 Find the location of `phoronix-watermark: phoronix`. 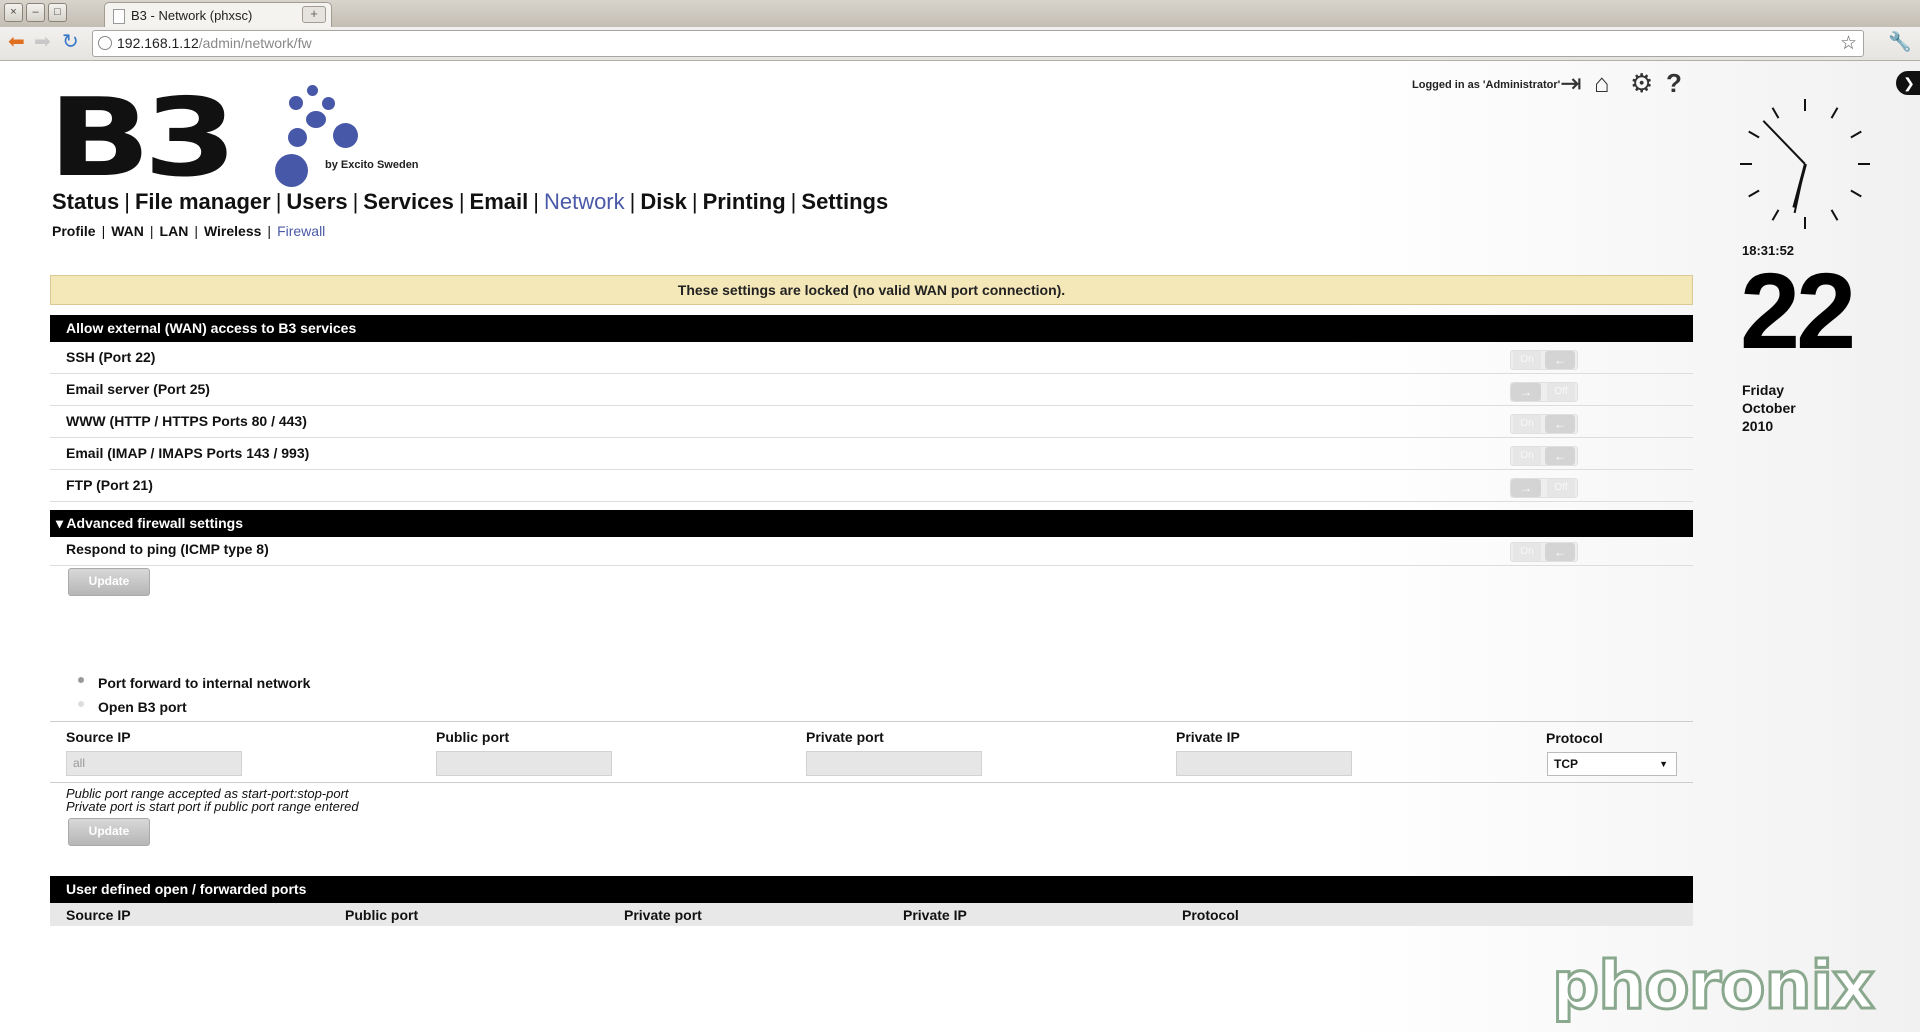

phoronix-watermark: phoronix is located at coordinates (1714, 985).